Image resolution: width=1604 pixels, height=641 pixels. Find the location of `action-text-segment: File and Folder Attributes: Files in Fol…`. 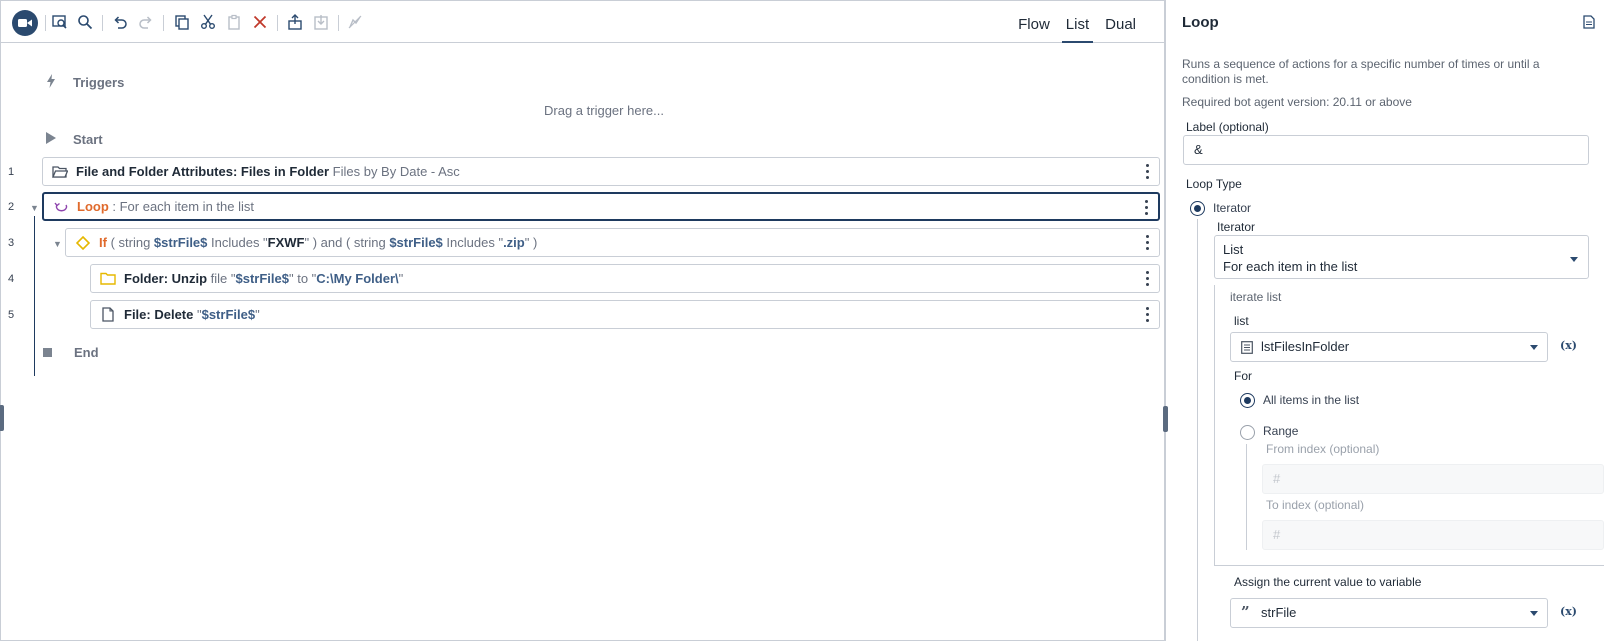

action-text-segment: File and Folder Attributes: Files in Fol… is located at coordinates (203, 171).